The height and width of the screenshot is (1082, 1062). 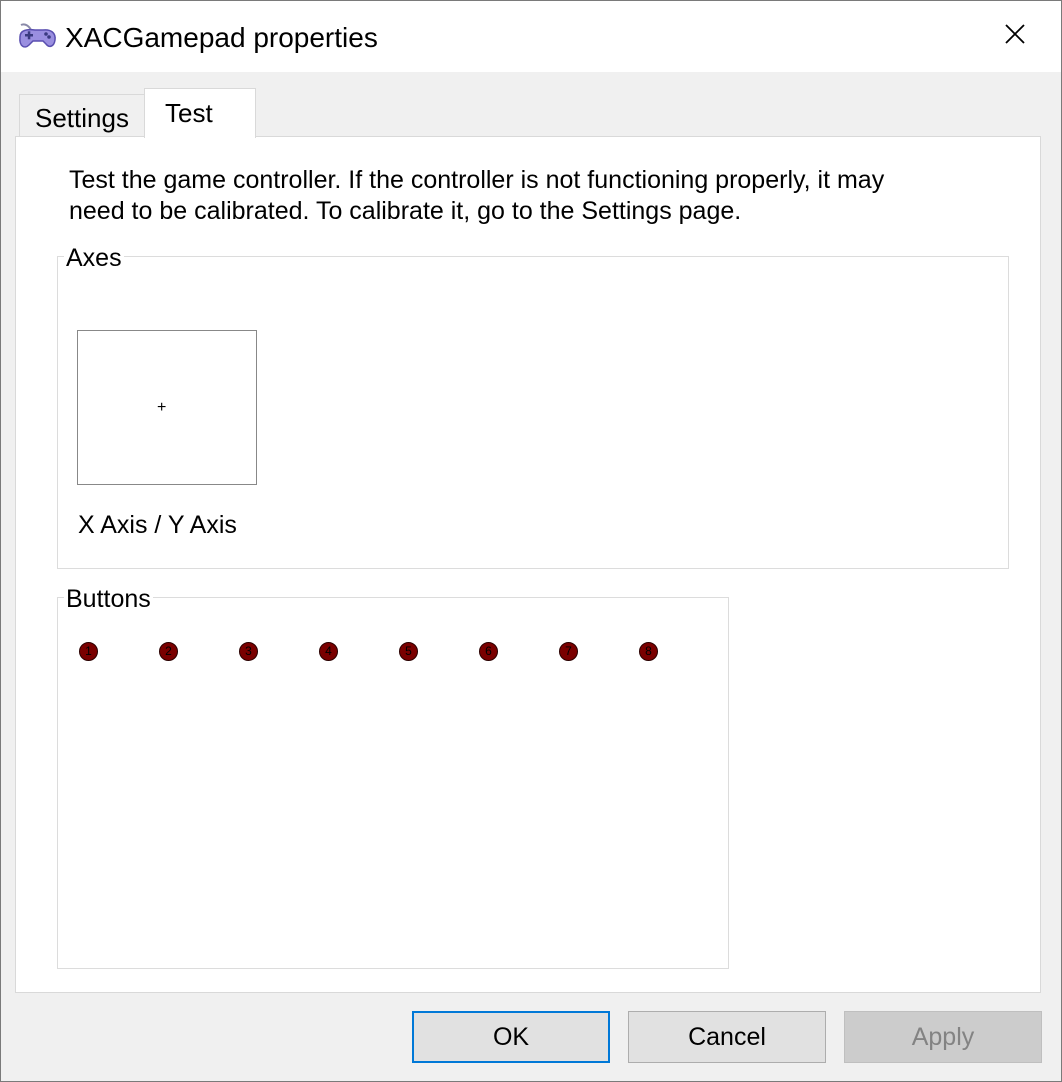 I want to click on cancel-button: Cancel, so click(x=727, y=1037).